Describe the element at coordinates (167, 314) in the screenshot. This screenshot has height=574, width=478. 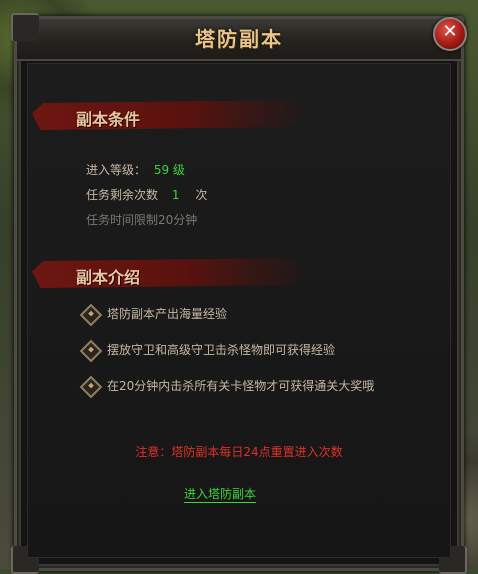
I see `intro-item: 塔防副本产出海量经验` at that location.